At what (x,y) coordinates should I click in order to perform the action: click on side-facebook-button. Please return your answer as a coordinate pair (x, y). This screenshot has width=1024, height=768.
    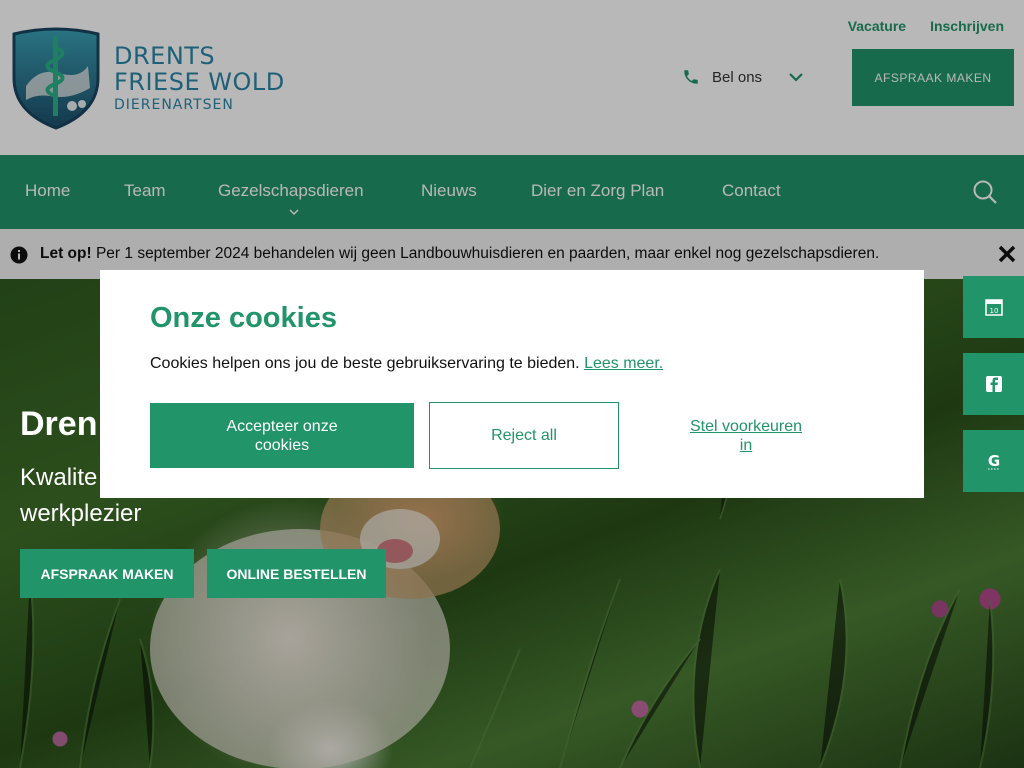
    Looking at the image, I should click on (993, 384).